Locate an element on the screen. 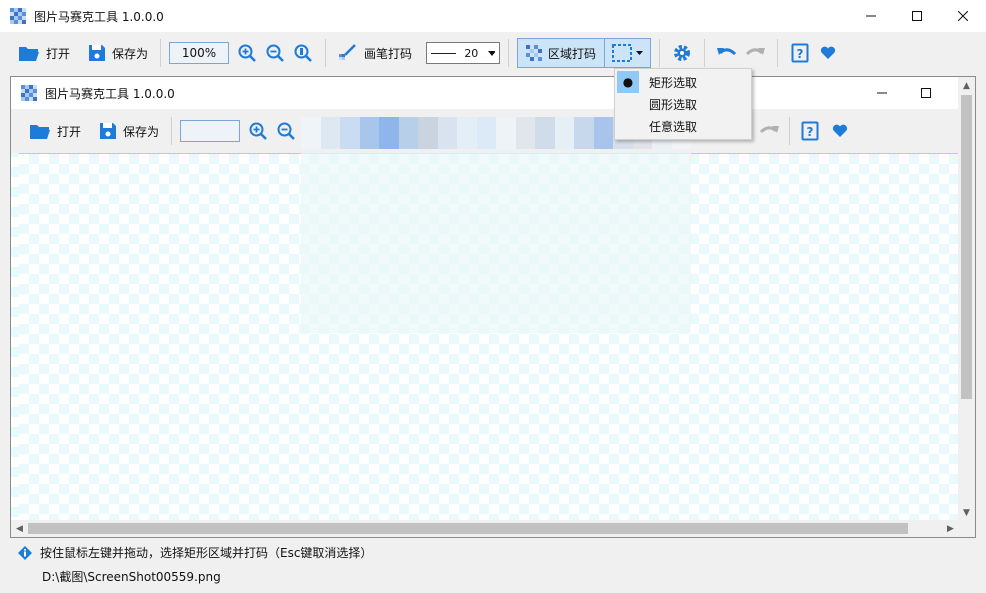 Image resolution: width=986 pixels, height=593 pixels. mosaic-selected-area is located at coordinates (496, 243).